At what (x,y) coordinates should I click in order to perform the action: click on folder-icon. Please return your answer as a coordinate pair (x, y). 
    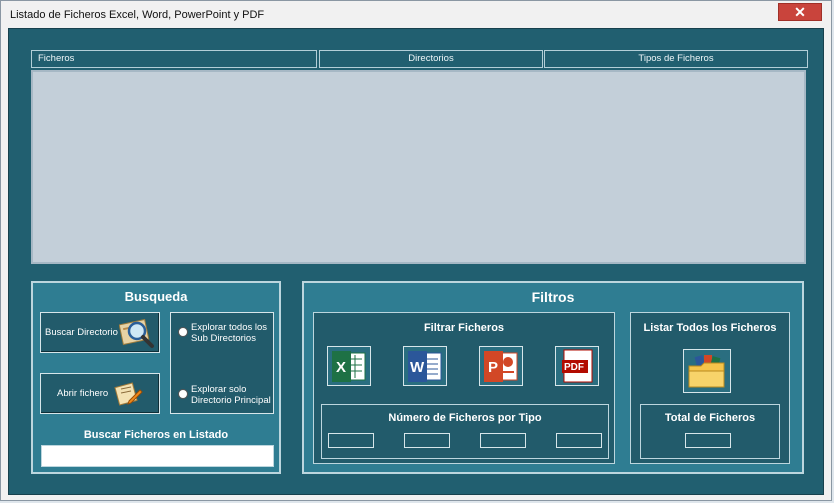
    Looking at the image, I should click on (706, 371).